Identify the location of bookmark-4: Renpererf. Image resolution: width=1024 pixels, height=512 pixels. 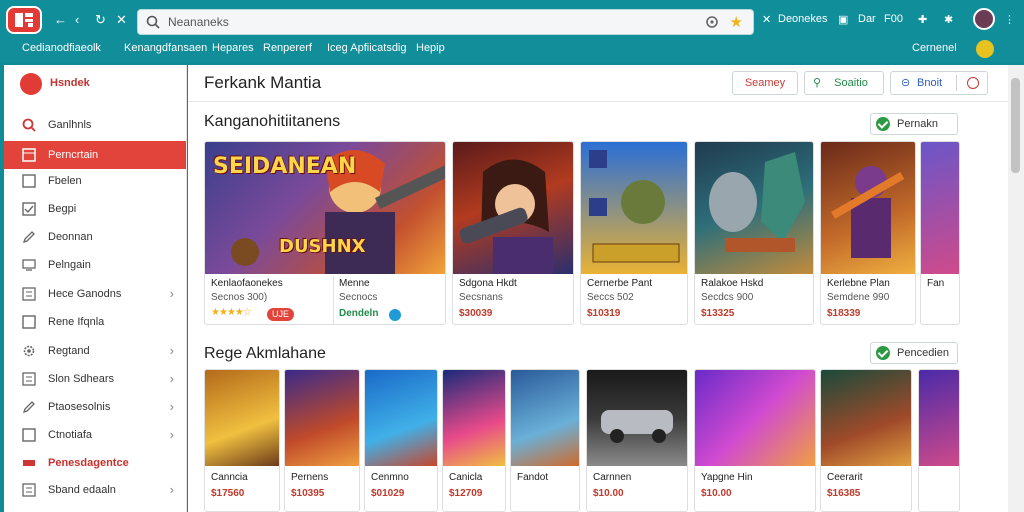
(287, 48).